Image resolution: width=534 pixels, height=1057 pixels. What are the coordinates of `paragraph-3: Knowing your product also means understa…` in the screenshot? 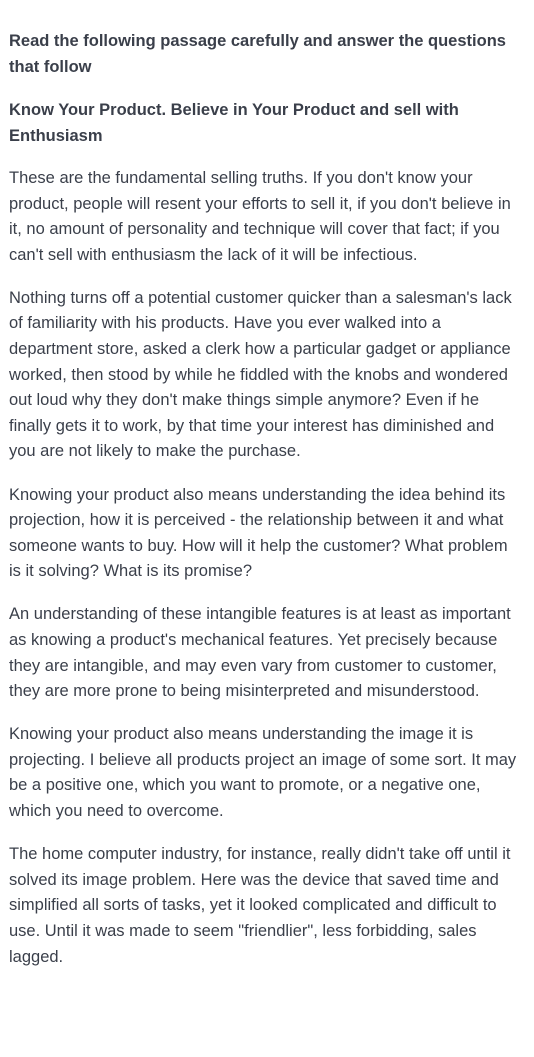 It's located at (258, 533).